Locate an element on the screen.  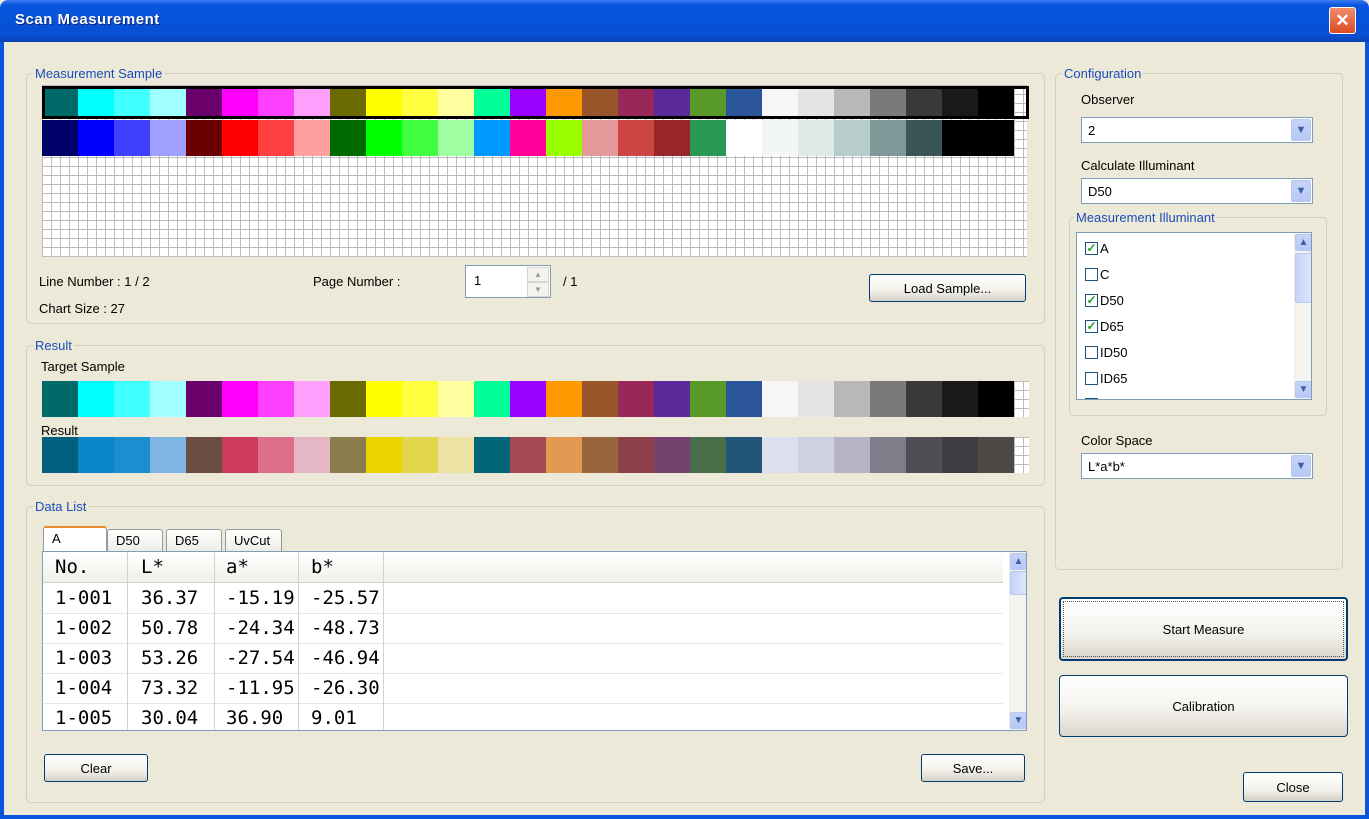
close-icon: ✕ is located at coordinates (1342, 20).